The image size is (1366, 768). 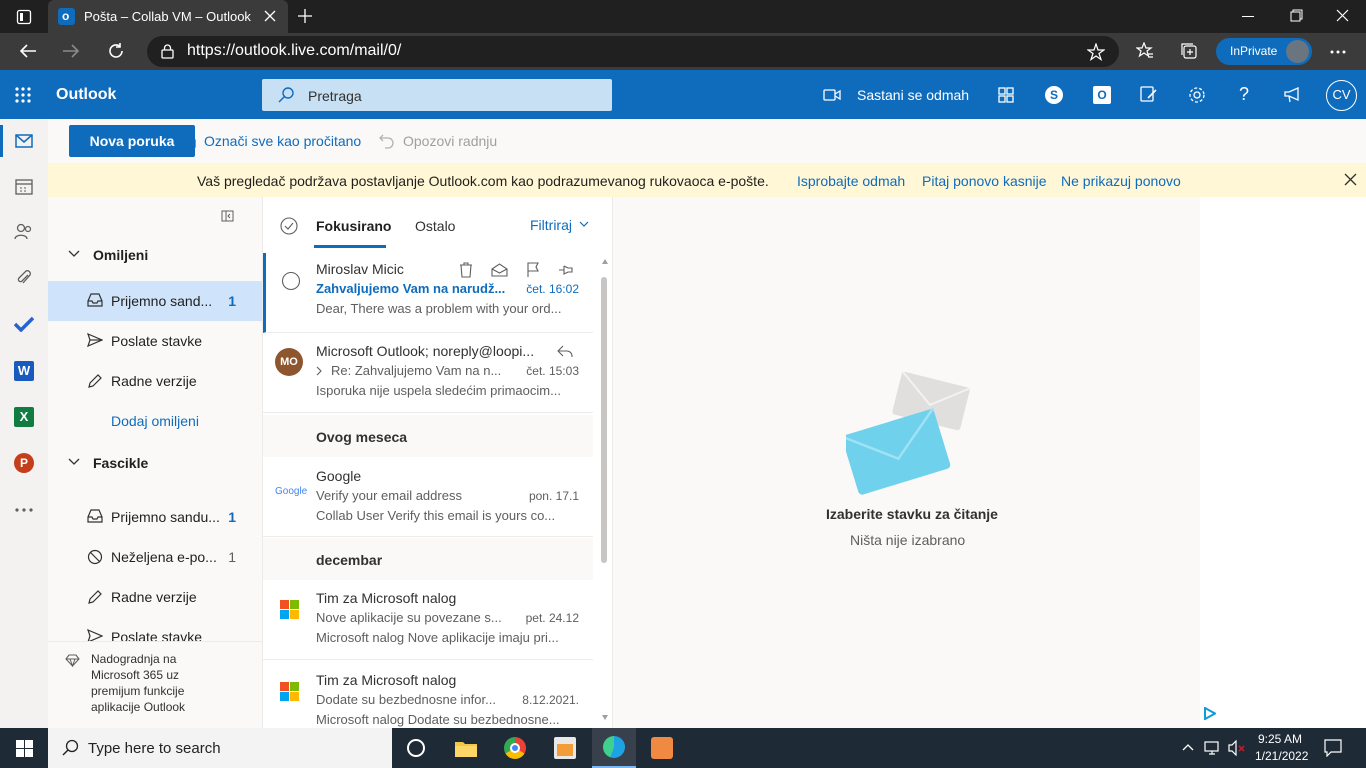 What do you see at coordinates (565, 748) in the screenshot?
I see `store-app-icon` at bounding box center [565, 748].